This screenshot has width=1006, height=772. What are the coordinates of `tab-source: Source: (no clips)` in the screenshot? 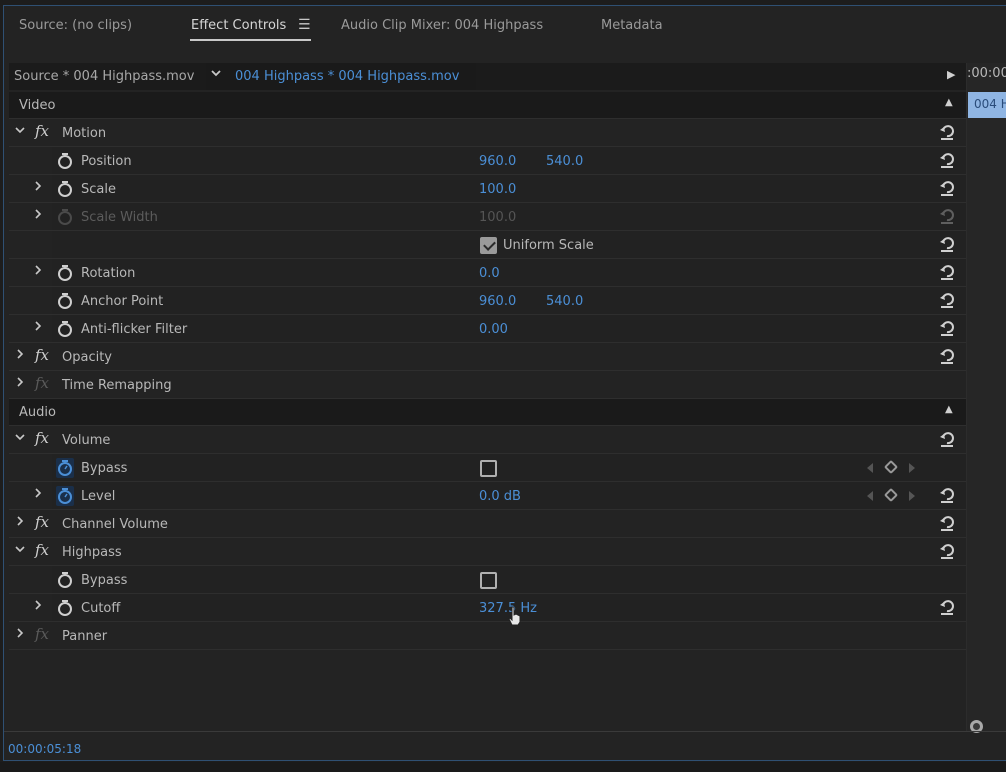 It's located at (75, 25).